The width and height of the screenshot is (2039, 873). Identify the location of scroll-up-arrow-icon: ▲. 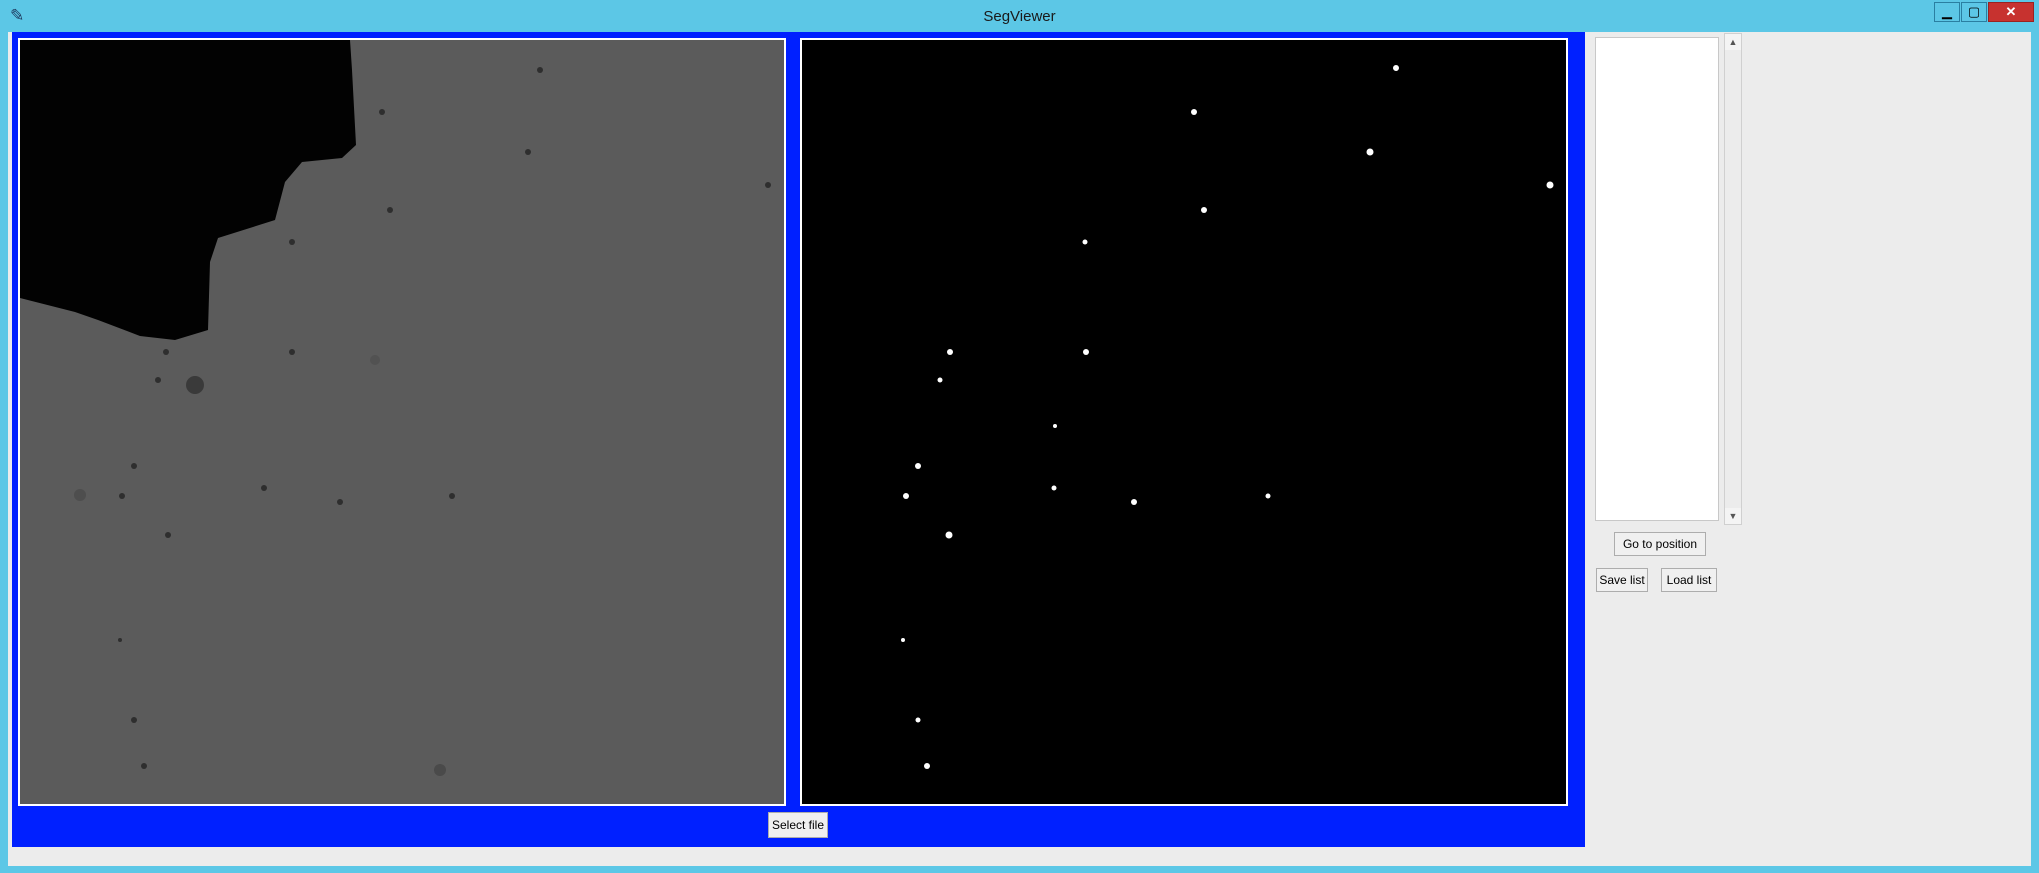
(1733, 42).